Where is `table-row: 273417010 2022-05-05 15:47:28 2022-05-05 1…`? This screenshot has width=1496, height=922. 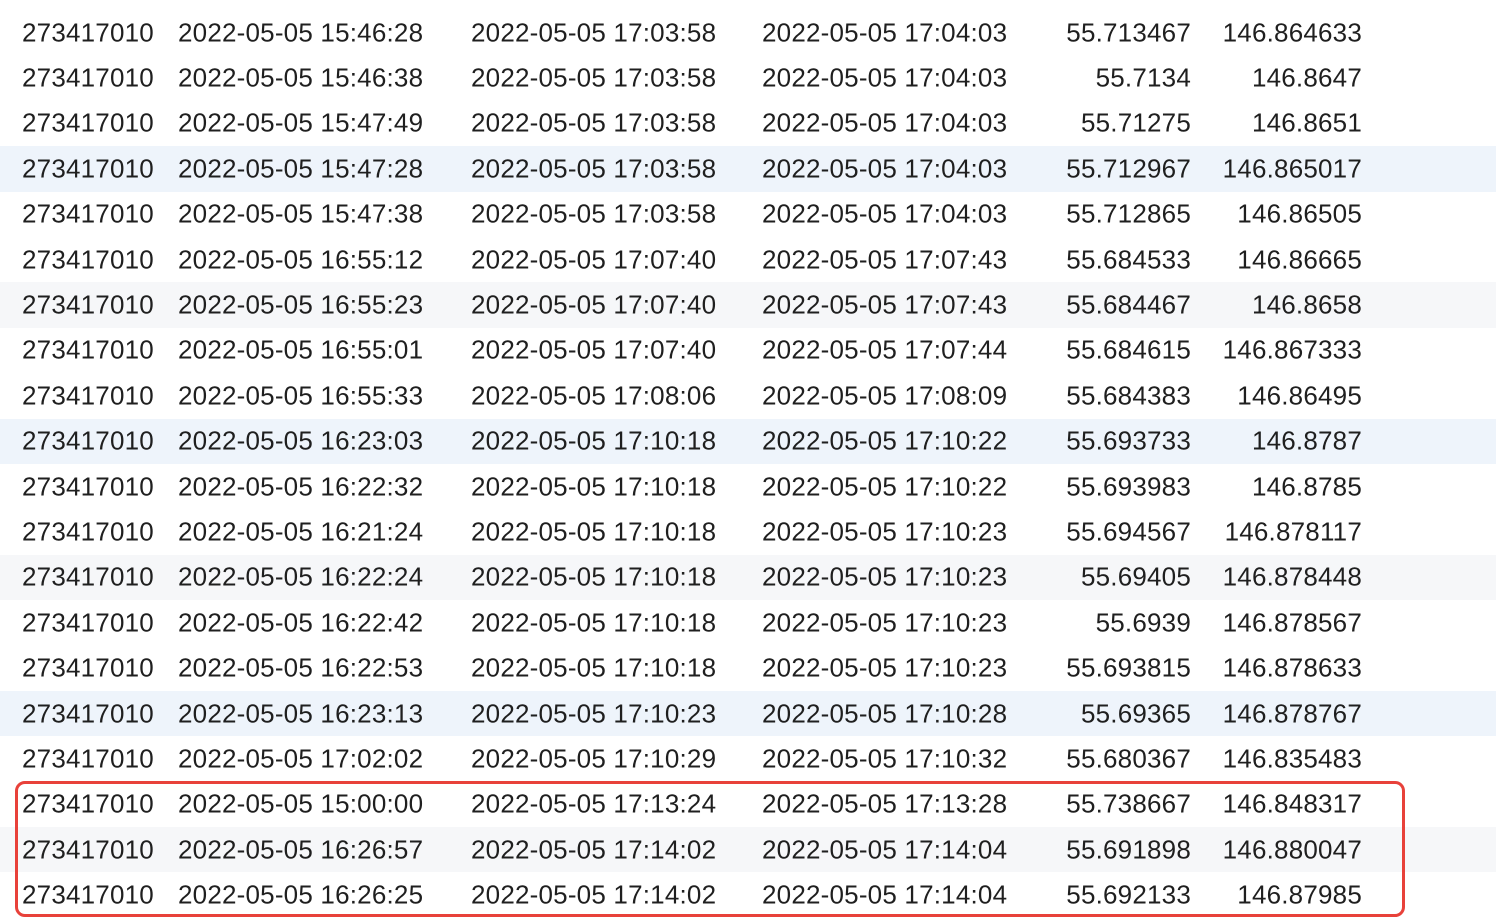 table-row: 273417010 2022-05-05 15:47:28 2022-05-05 1… is located at coordinates (748, 169).